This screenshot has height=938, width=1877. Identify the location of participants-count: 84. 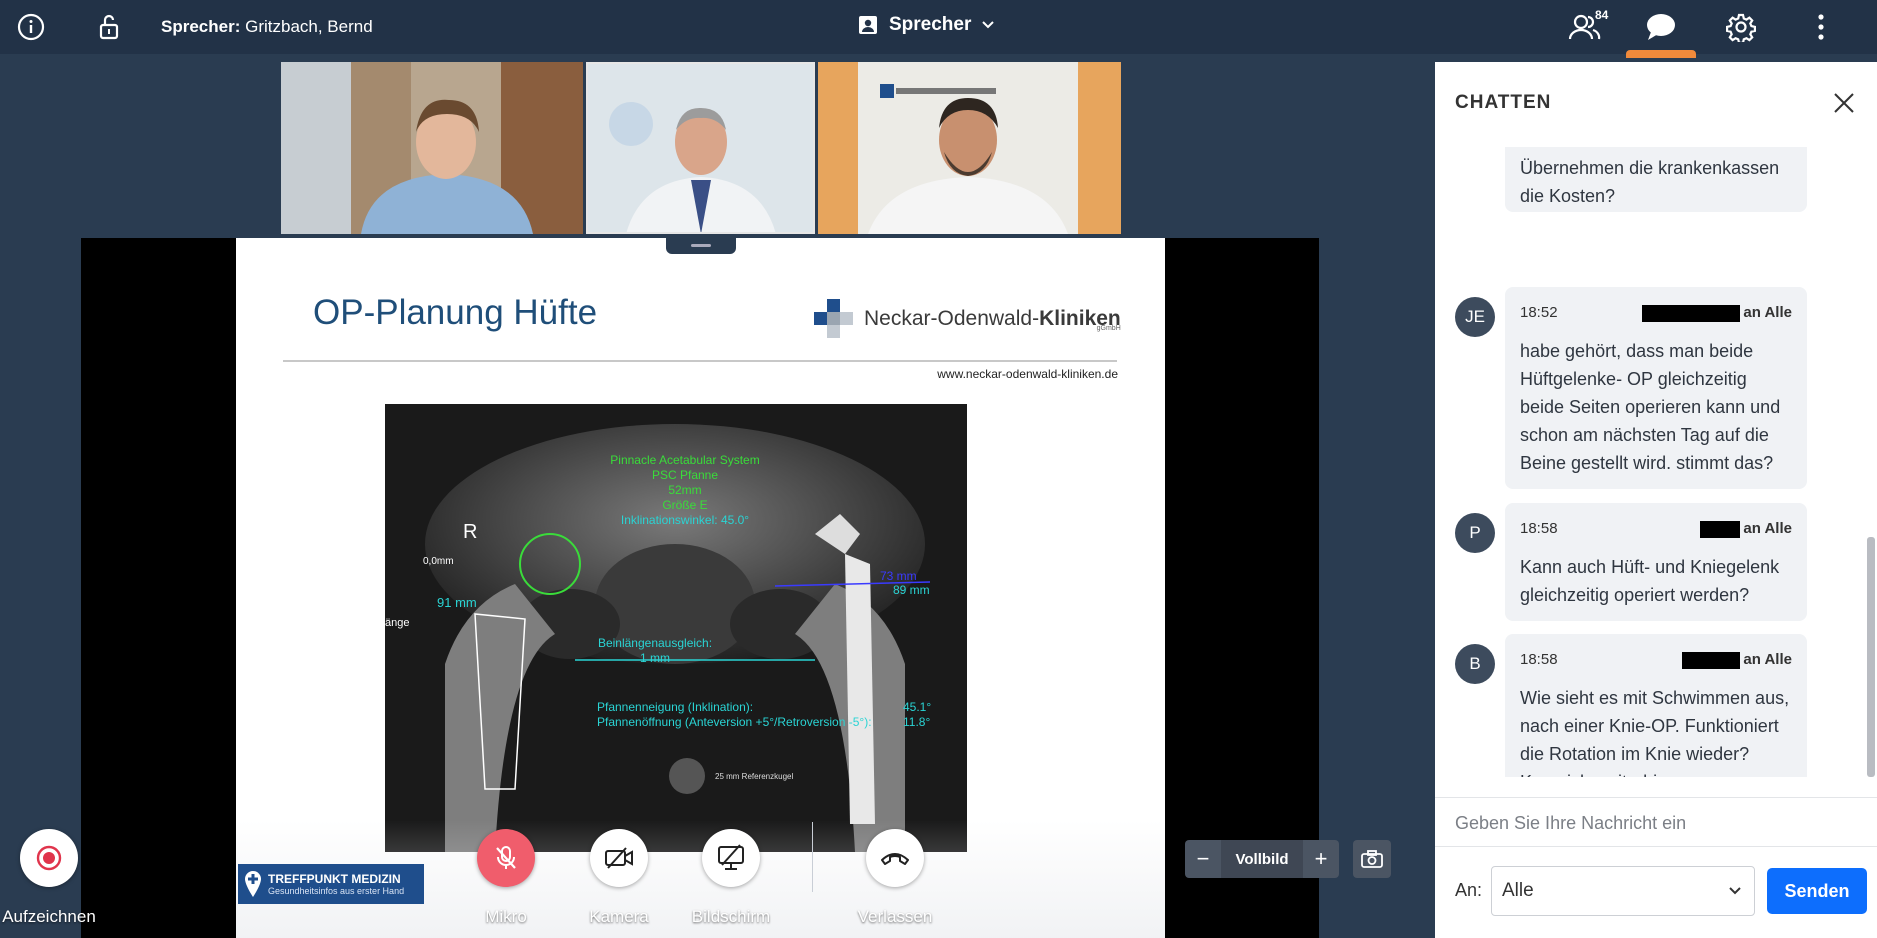
(1602, 15).